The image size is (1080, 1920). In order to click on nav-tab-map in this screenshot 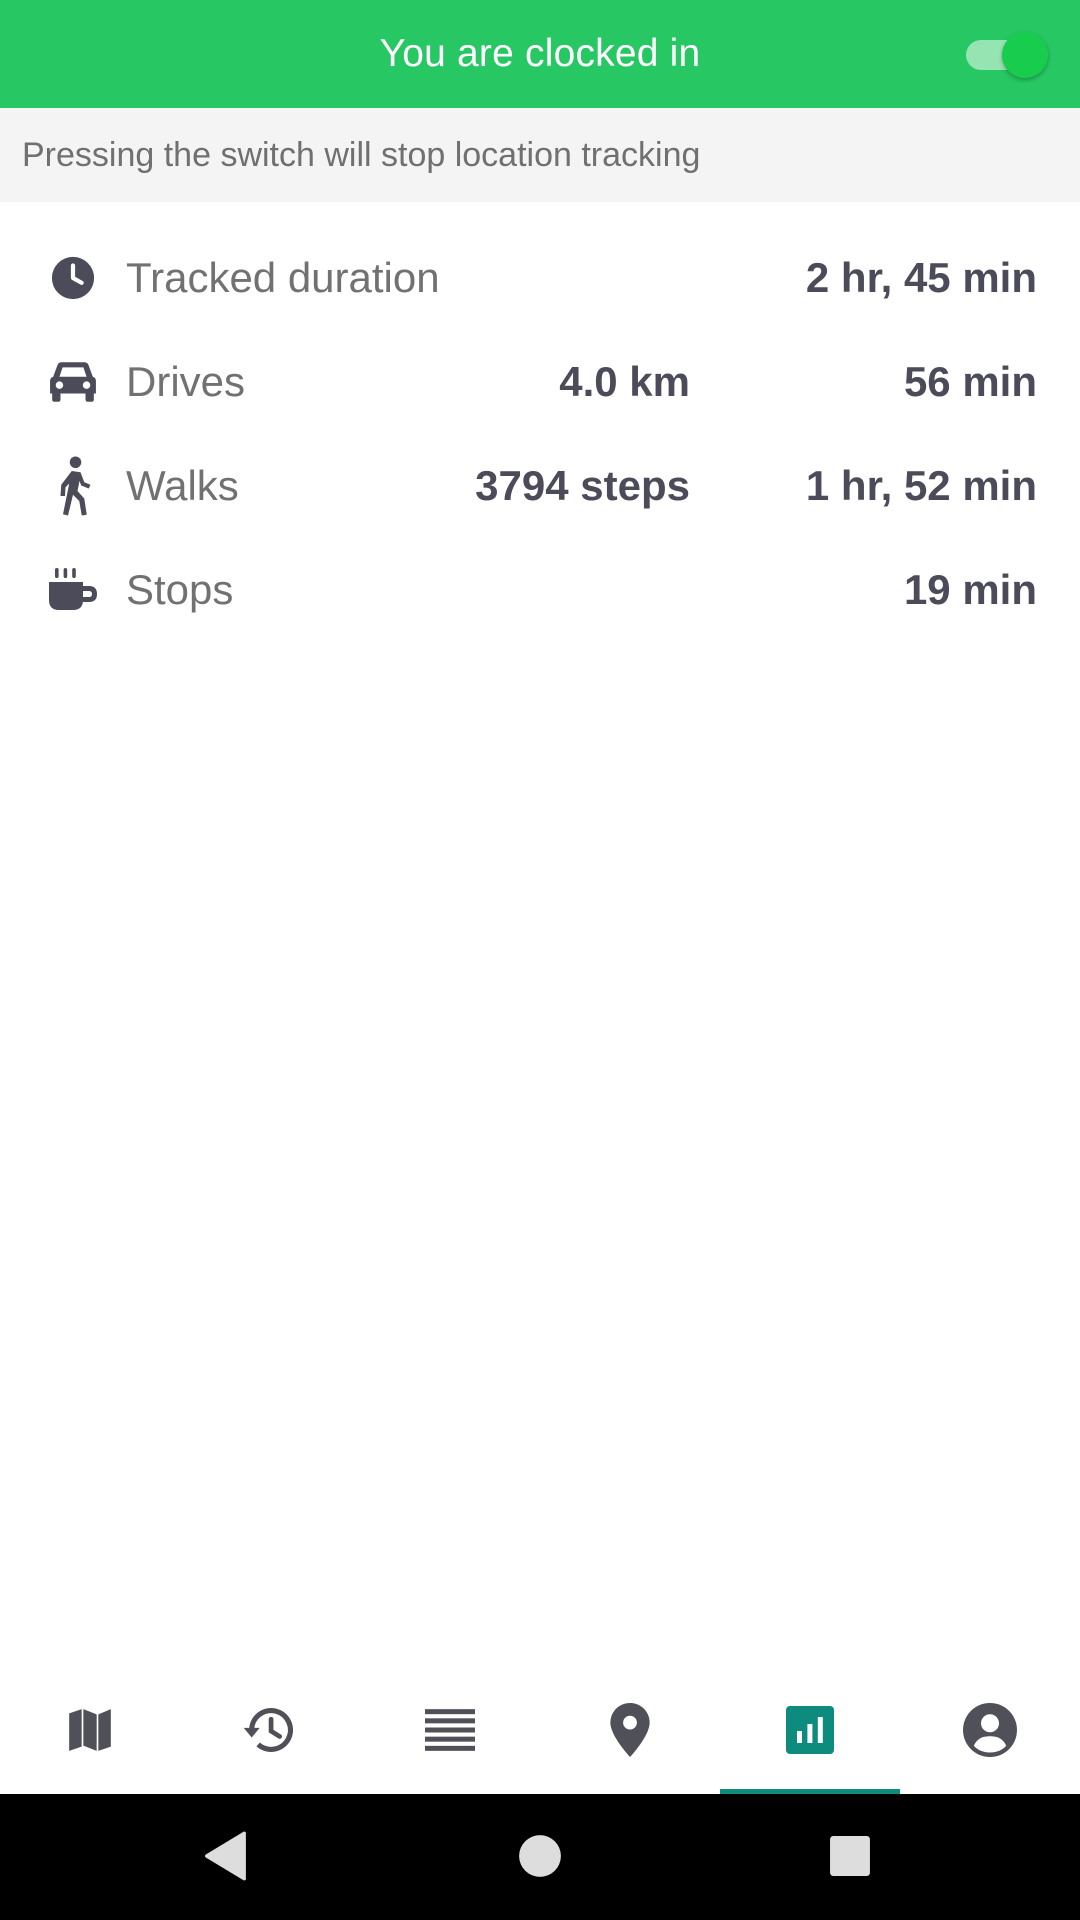, I will do `click(90, 1732)`.